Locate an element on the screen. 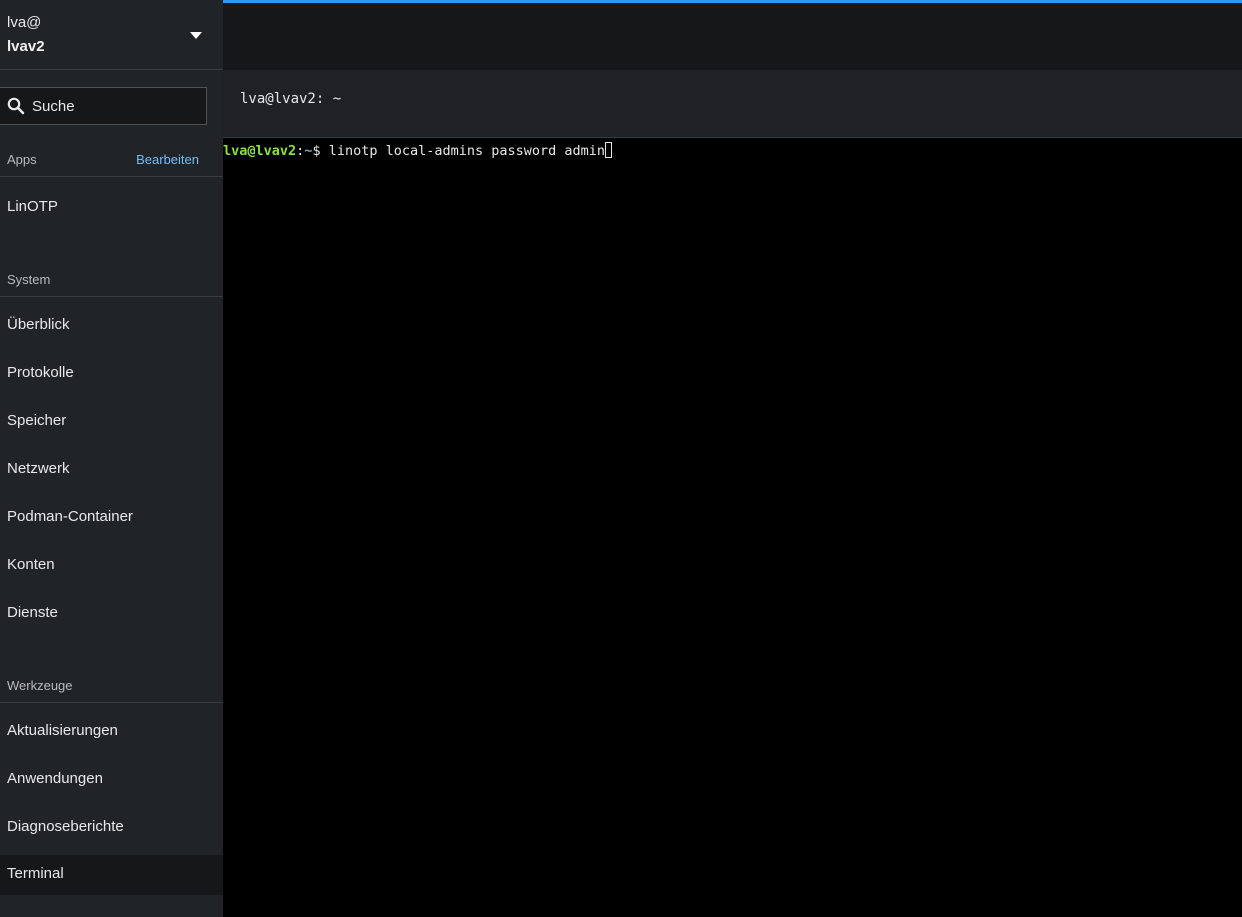  sidebar-item-label: Terminal is located at coordinates (35, 873).